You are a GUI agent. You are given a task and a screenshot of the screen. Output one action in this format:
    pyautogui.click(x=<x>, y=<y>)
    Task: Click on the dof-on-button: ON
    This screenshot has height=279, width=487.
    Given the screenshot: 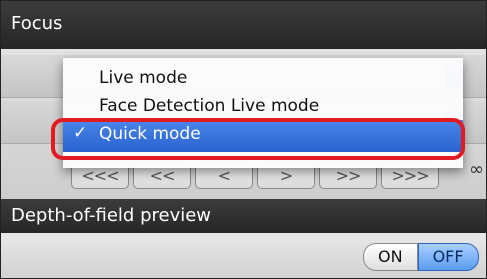 What is the action you would take?
    pyautogui.click(x=390, y=257)
    